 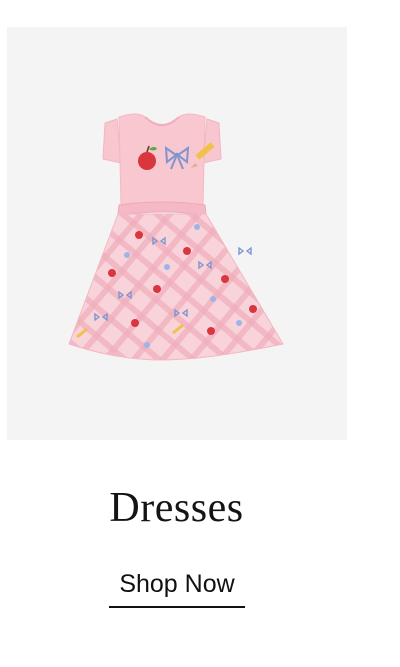 What do you see at coordinates (177, 584) in the screenshot?
I see `shop-now-link: Shop Now` at bounding box center [177, 584].